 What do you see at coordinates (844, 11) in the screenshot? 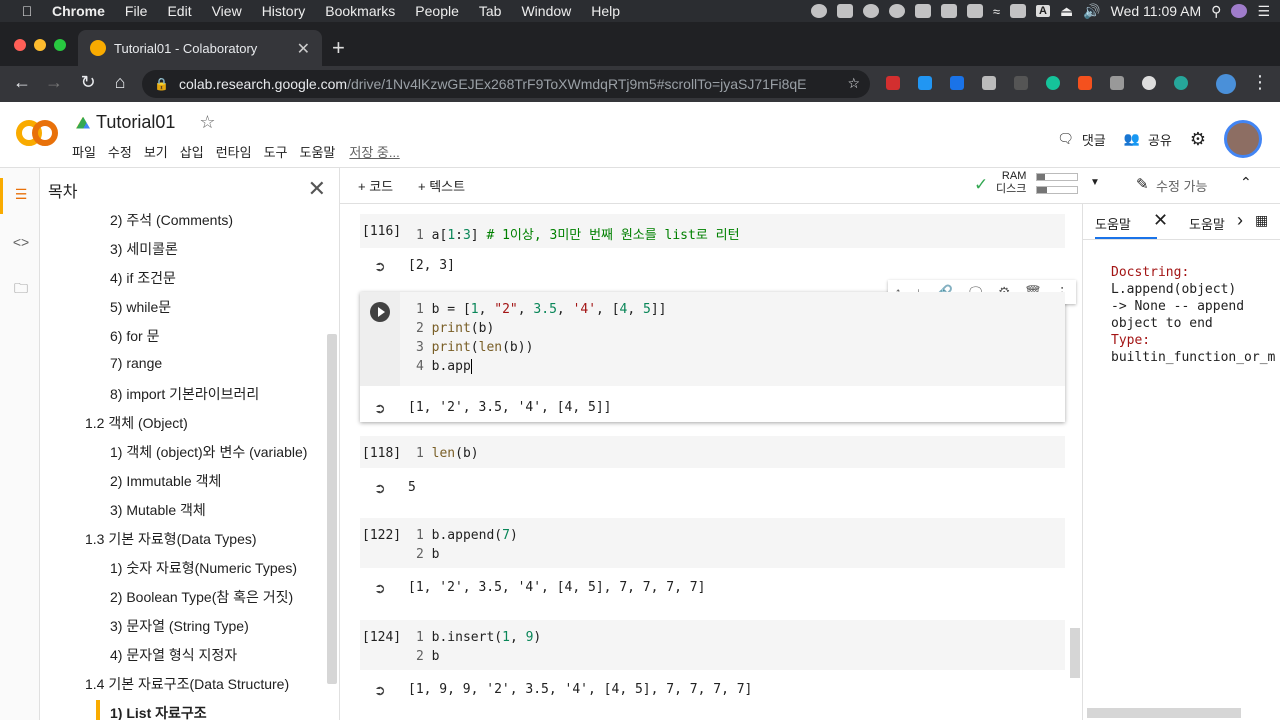
I see `dropbox-icon` at bounding box center [844, 11].